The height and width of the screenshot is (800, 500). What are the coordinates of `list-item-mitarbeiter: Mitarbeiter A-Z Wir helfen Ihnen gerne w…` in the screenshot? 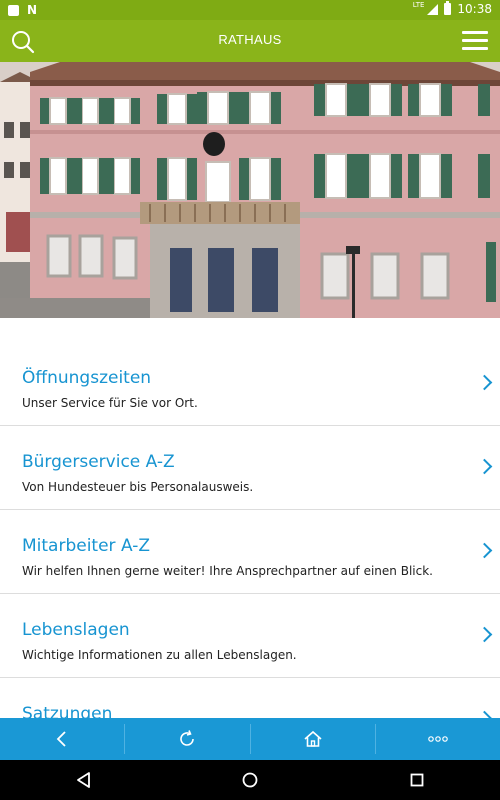 It's located at (250, 552).